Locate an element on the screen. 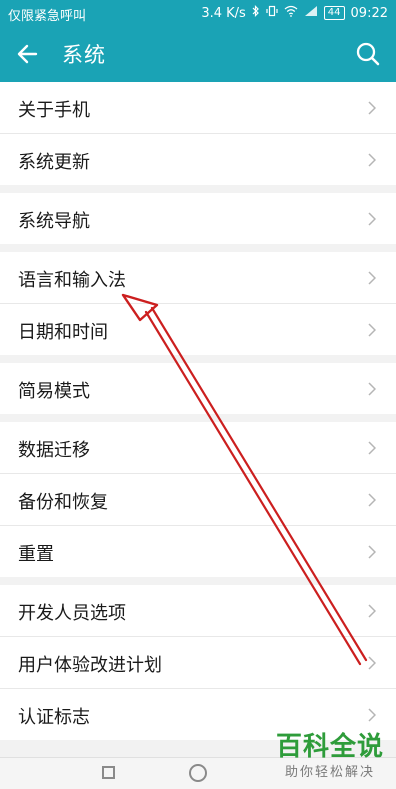  clock: 09:22 is located at coordinates (369, 13).